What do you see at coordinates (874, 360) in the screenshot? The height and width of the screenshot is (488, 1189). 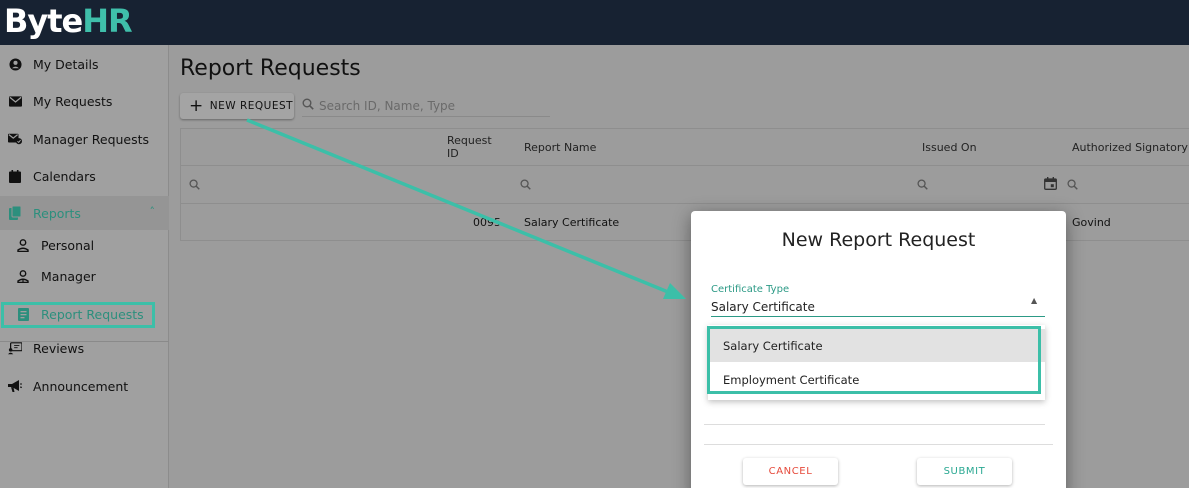 I see `highlight-dropdown-options` at bounding box center [874, 360].